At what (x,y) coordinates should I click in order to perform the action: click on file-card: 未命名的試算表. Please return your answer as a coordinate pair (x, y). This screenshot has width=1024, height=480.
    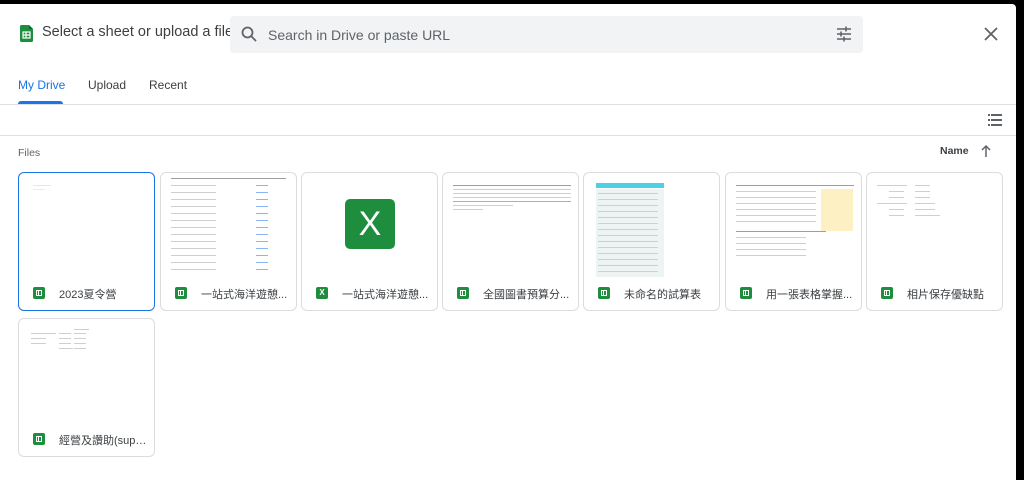
    Looking at the image, I should click on (651, 241).